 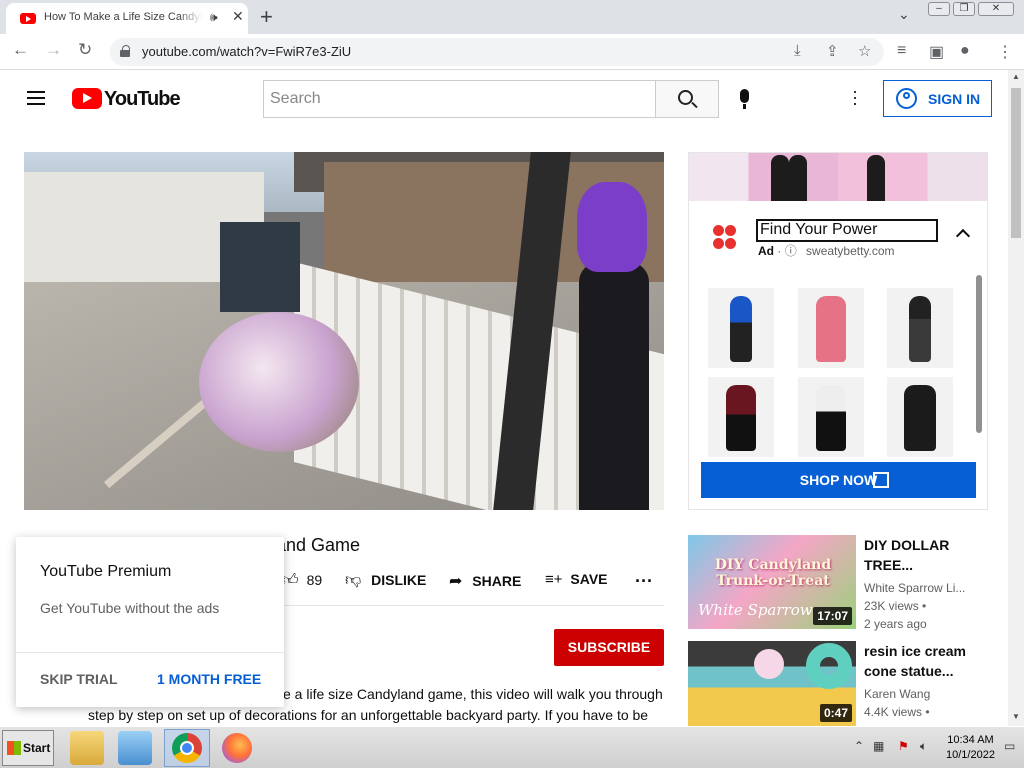 I want to click on media-player-icon, so click(x=135, y=748).